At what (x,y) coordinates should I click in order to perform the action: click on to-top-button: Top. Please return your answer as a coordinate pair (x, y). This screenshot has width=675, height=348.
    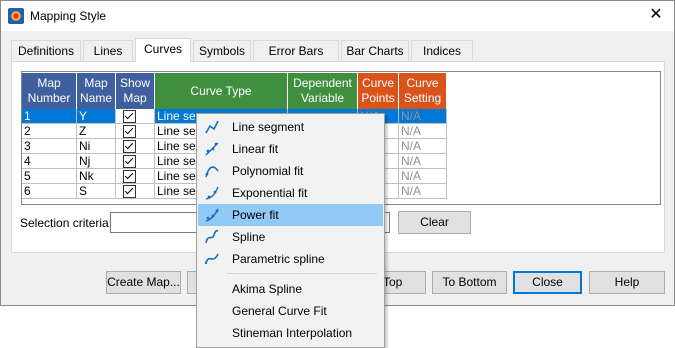
    Looking at the image, I should click on (404, 282).